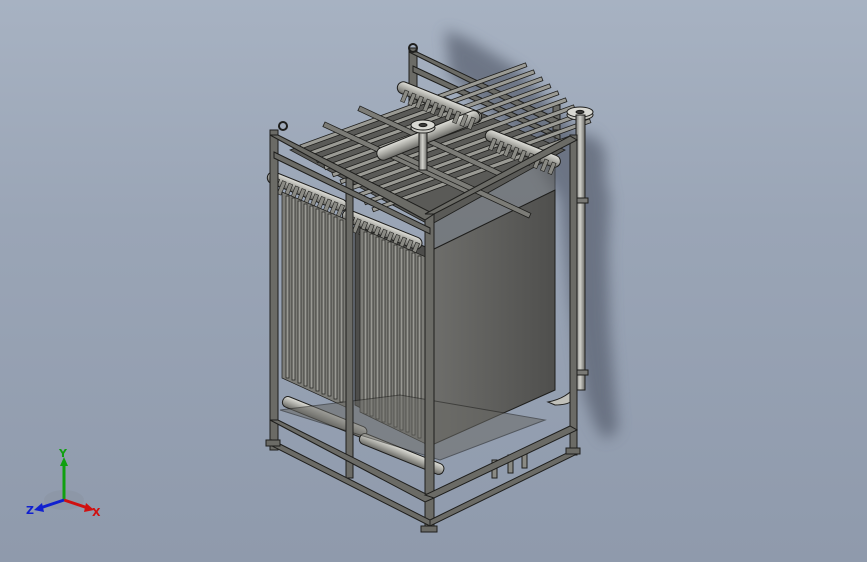 The image size is (867, 562). What do you see at coordinates (39, 507) in the screenshot?
I see `z-axis-head` at bounding box center [39, 507].